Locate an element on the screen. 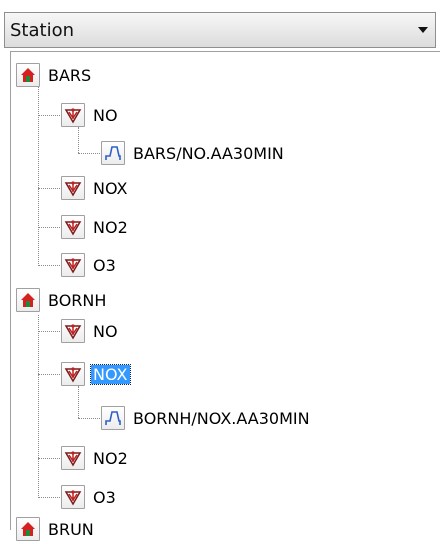  tree-node-series: BARS/NO.AA30MIN is located at coordinates (192, 153).